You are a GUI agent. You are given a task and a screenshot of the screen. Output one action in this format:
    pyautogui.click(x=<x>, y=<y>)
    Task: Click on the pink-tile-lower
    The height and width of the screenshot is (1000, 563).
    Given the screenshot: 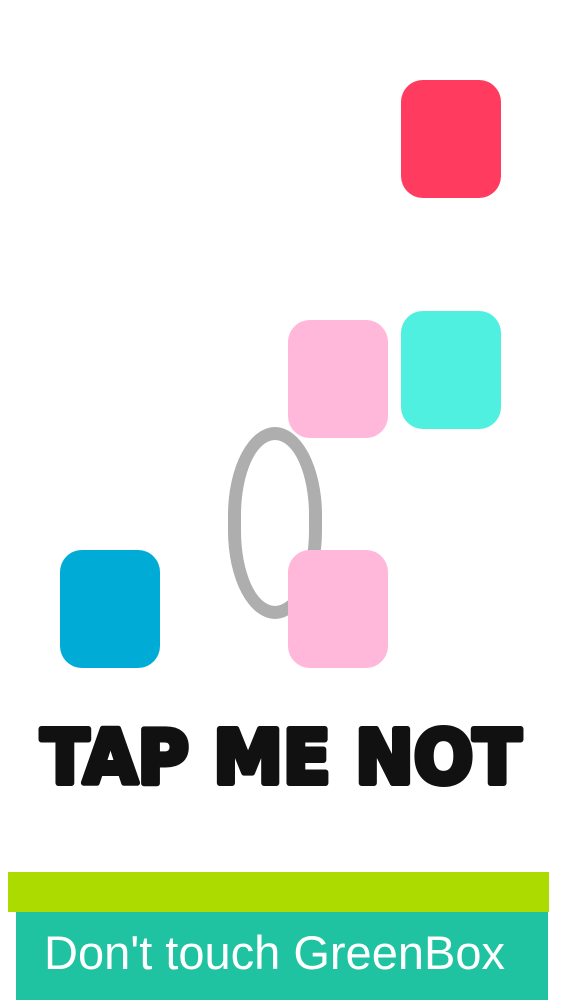 What is the action you would take?
    pyautogui.click(x=338, y=609)
    